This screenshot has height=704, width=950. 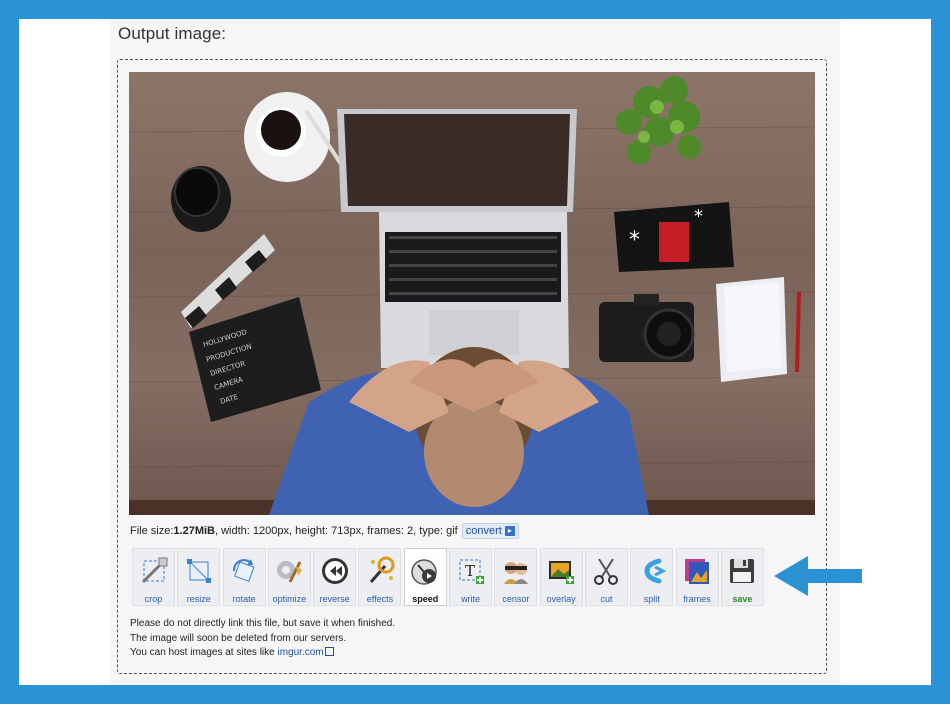 What do you see at coordinates (652, 571) in the screenshot?
I see `split-icon` at bounding box center [652, 571].